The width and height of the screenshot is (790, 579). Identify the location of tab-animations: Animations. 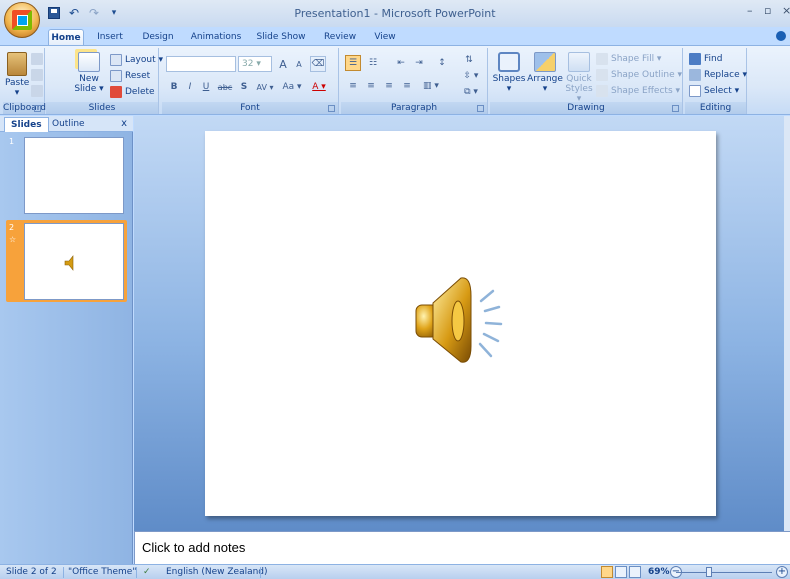
(216, 37).